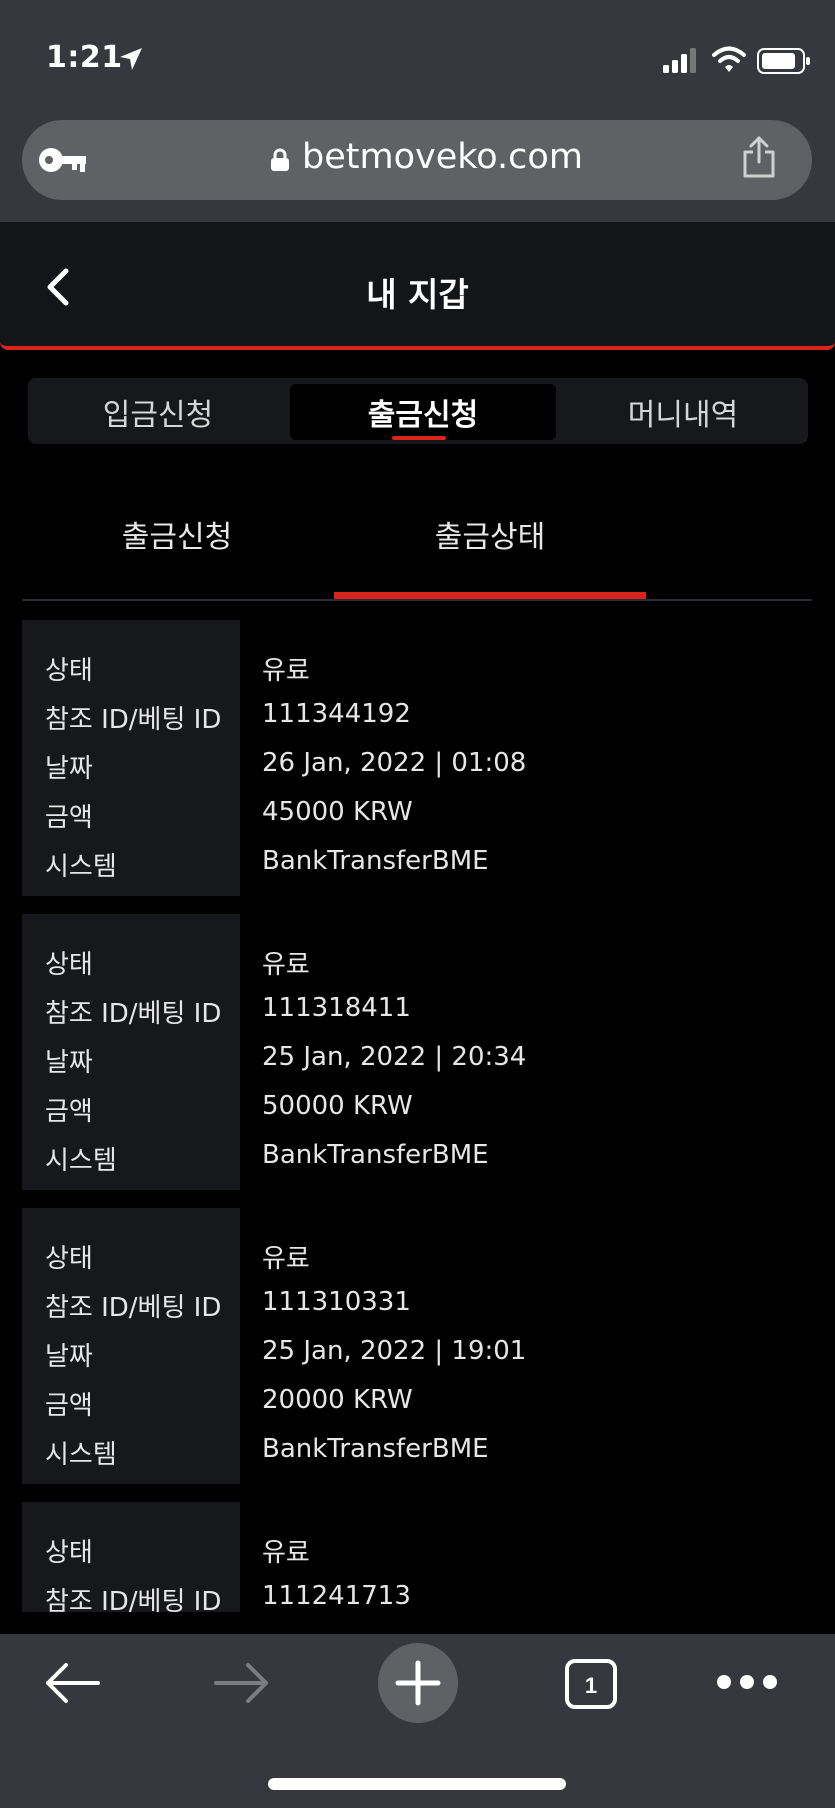 This screenshot has width=835, height=1808. What do you see at coordinates (729, 62) in the screenshot?
I see `wifi-icon` at bounding box center [729, 62].